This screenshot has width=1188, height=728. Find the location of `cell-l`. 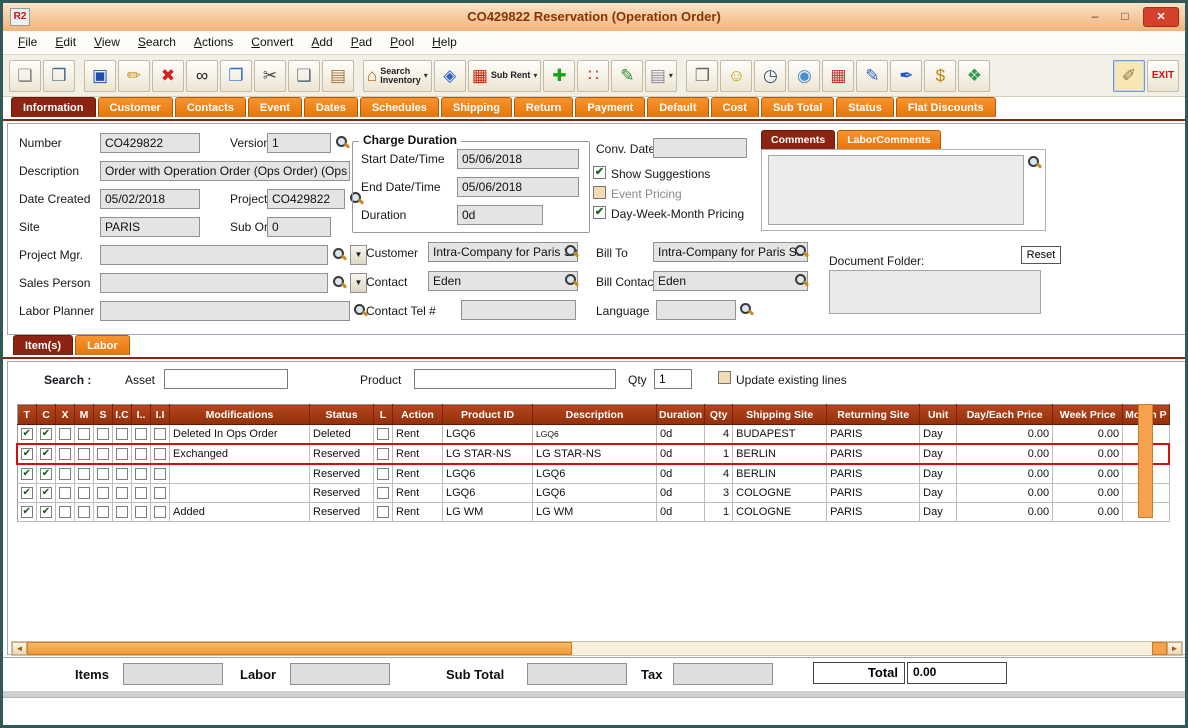

cell-l is located at coordinates (383, 474).